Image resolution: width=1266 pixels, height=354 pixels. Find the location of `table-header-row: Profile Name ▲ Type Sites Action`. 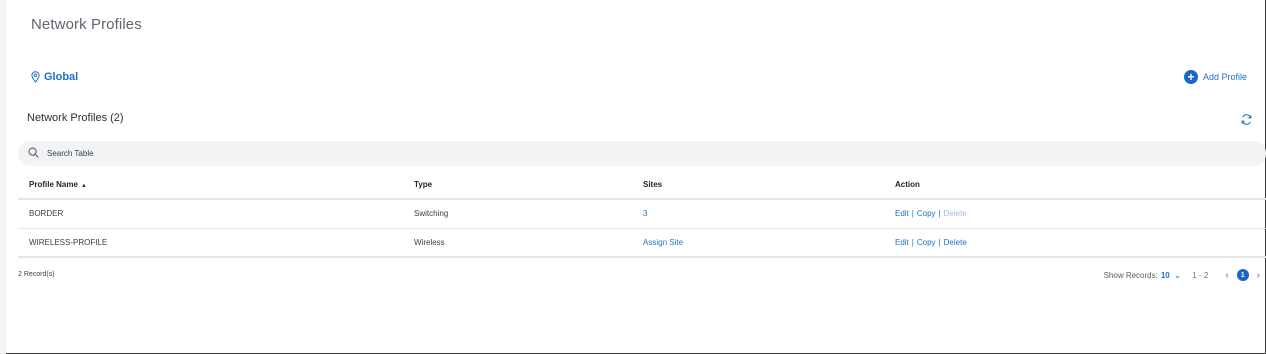

table-header-row: Profile Name ▲ Type Sites Action is located at coordinates (642, 185).